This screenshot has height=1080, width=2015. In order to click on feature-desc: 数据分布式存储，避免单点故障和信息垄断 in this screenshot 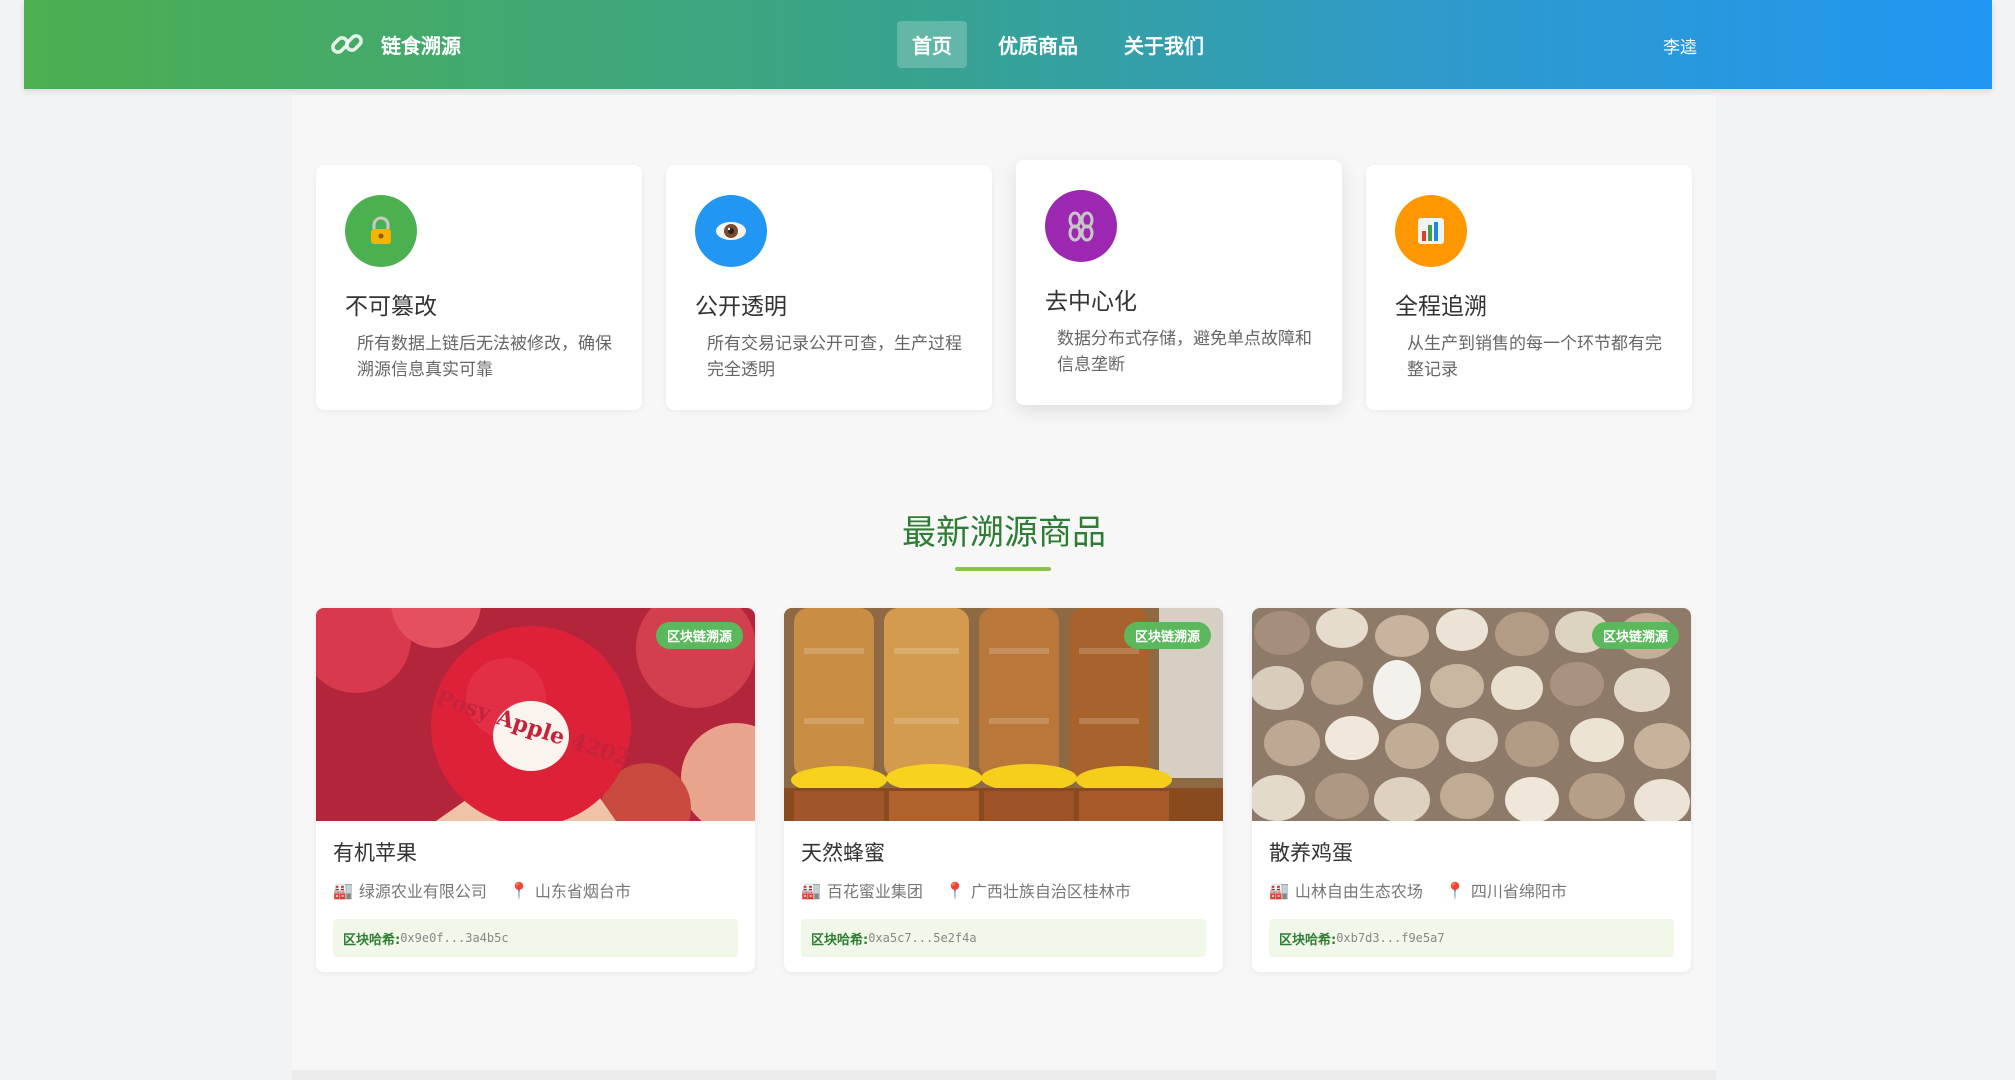, I will do `click(1184, 352)`.